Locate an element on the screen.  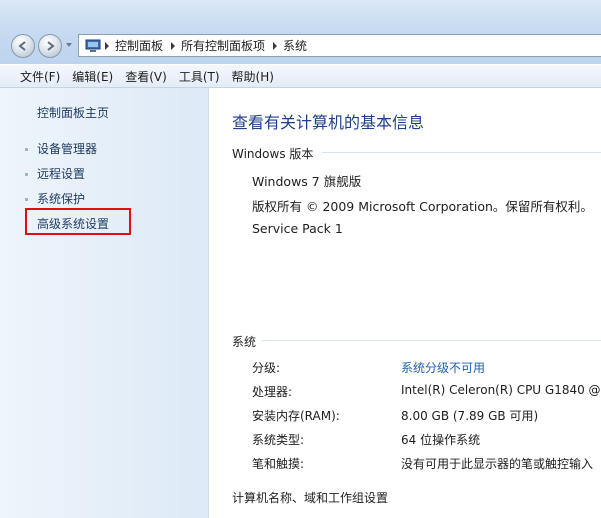
pen-touch-label: 笔和触摸: is located at coordinates (278, 464).